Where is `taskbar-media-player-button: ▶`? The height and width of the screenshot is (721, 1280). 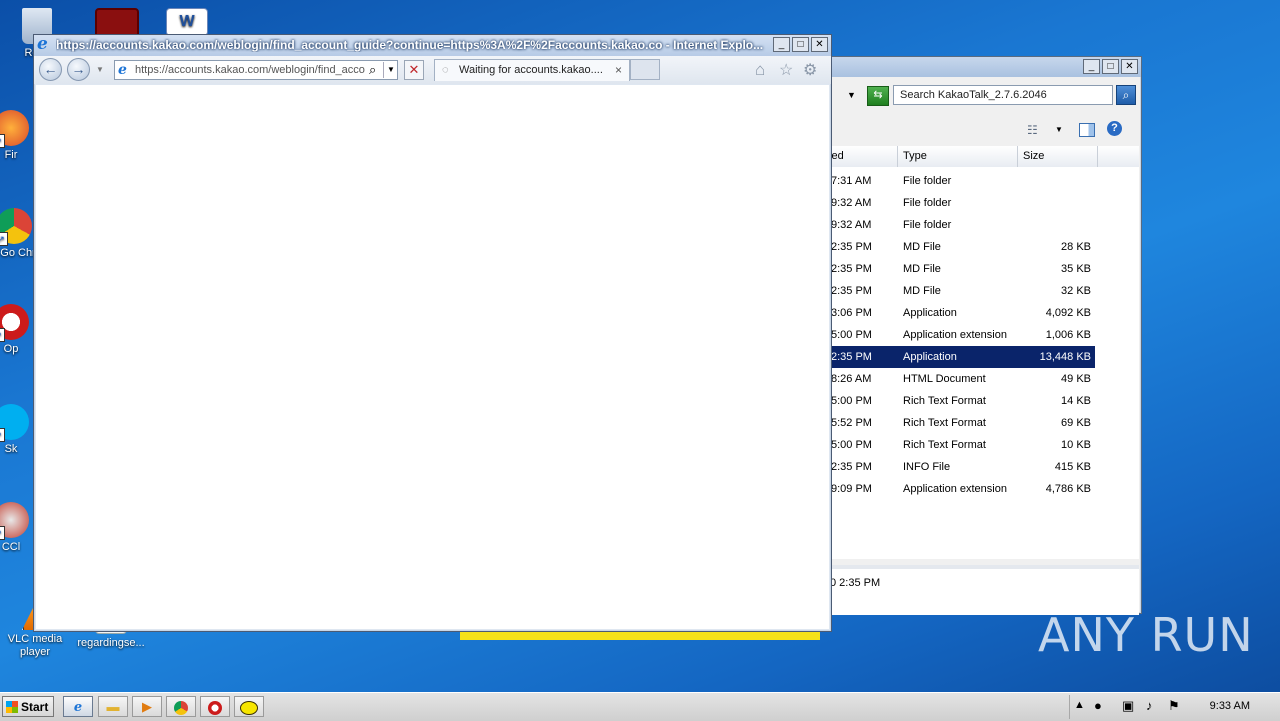 taskbar-media-player-button: ▶ is located at coordinates (147, 706).